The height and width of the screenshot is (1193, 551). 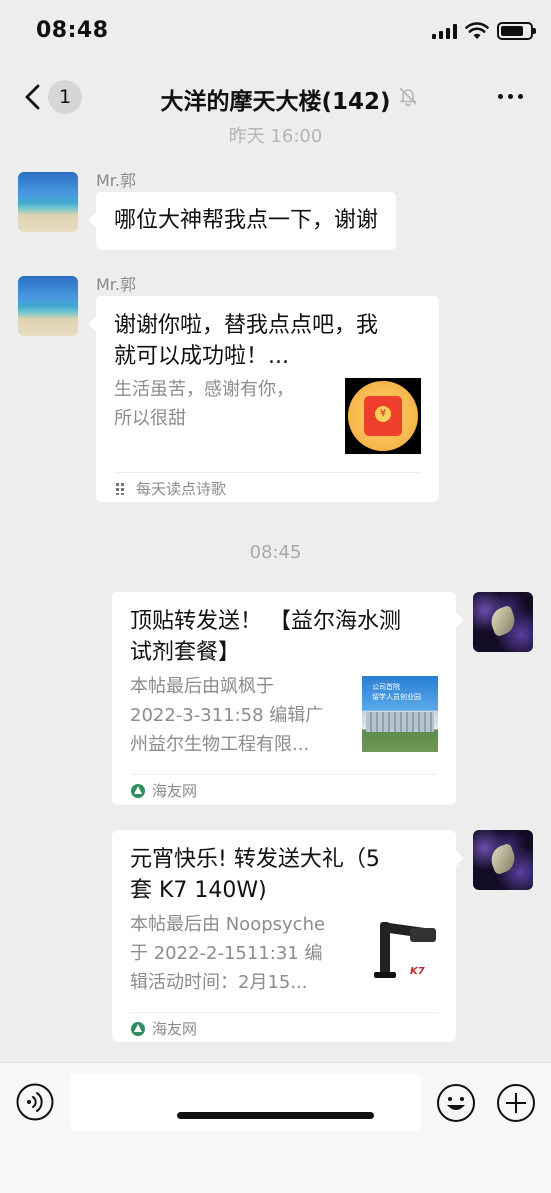 I want to click on wifi-icon, so click(x=477, y=30).